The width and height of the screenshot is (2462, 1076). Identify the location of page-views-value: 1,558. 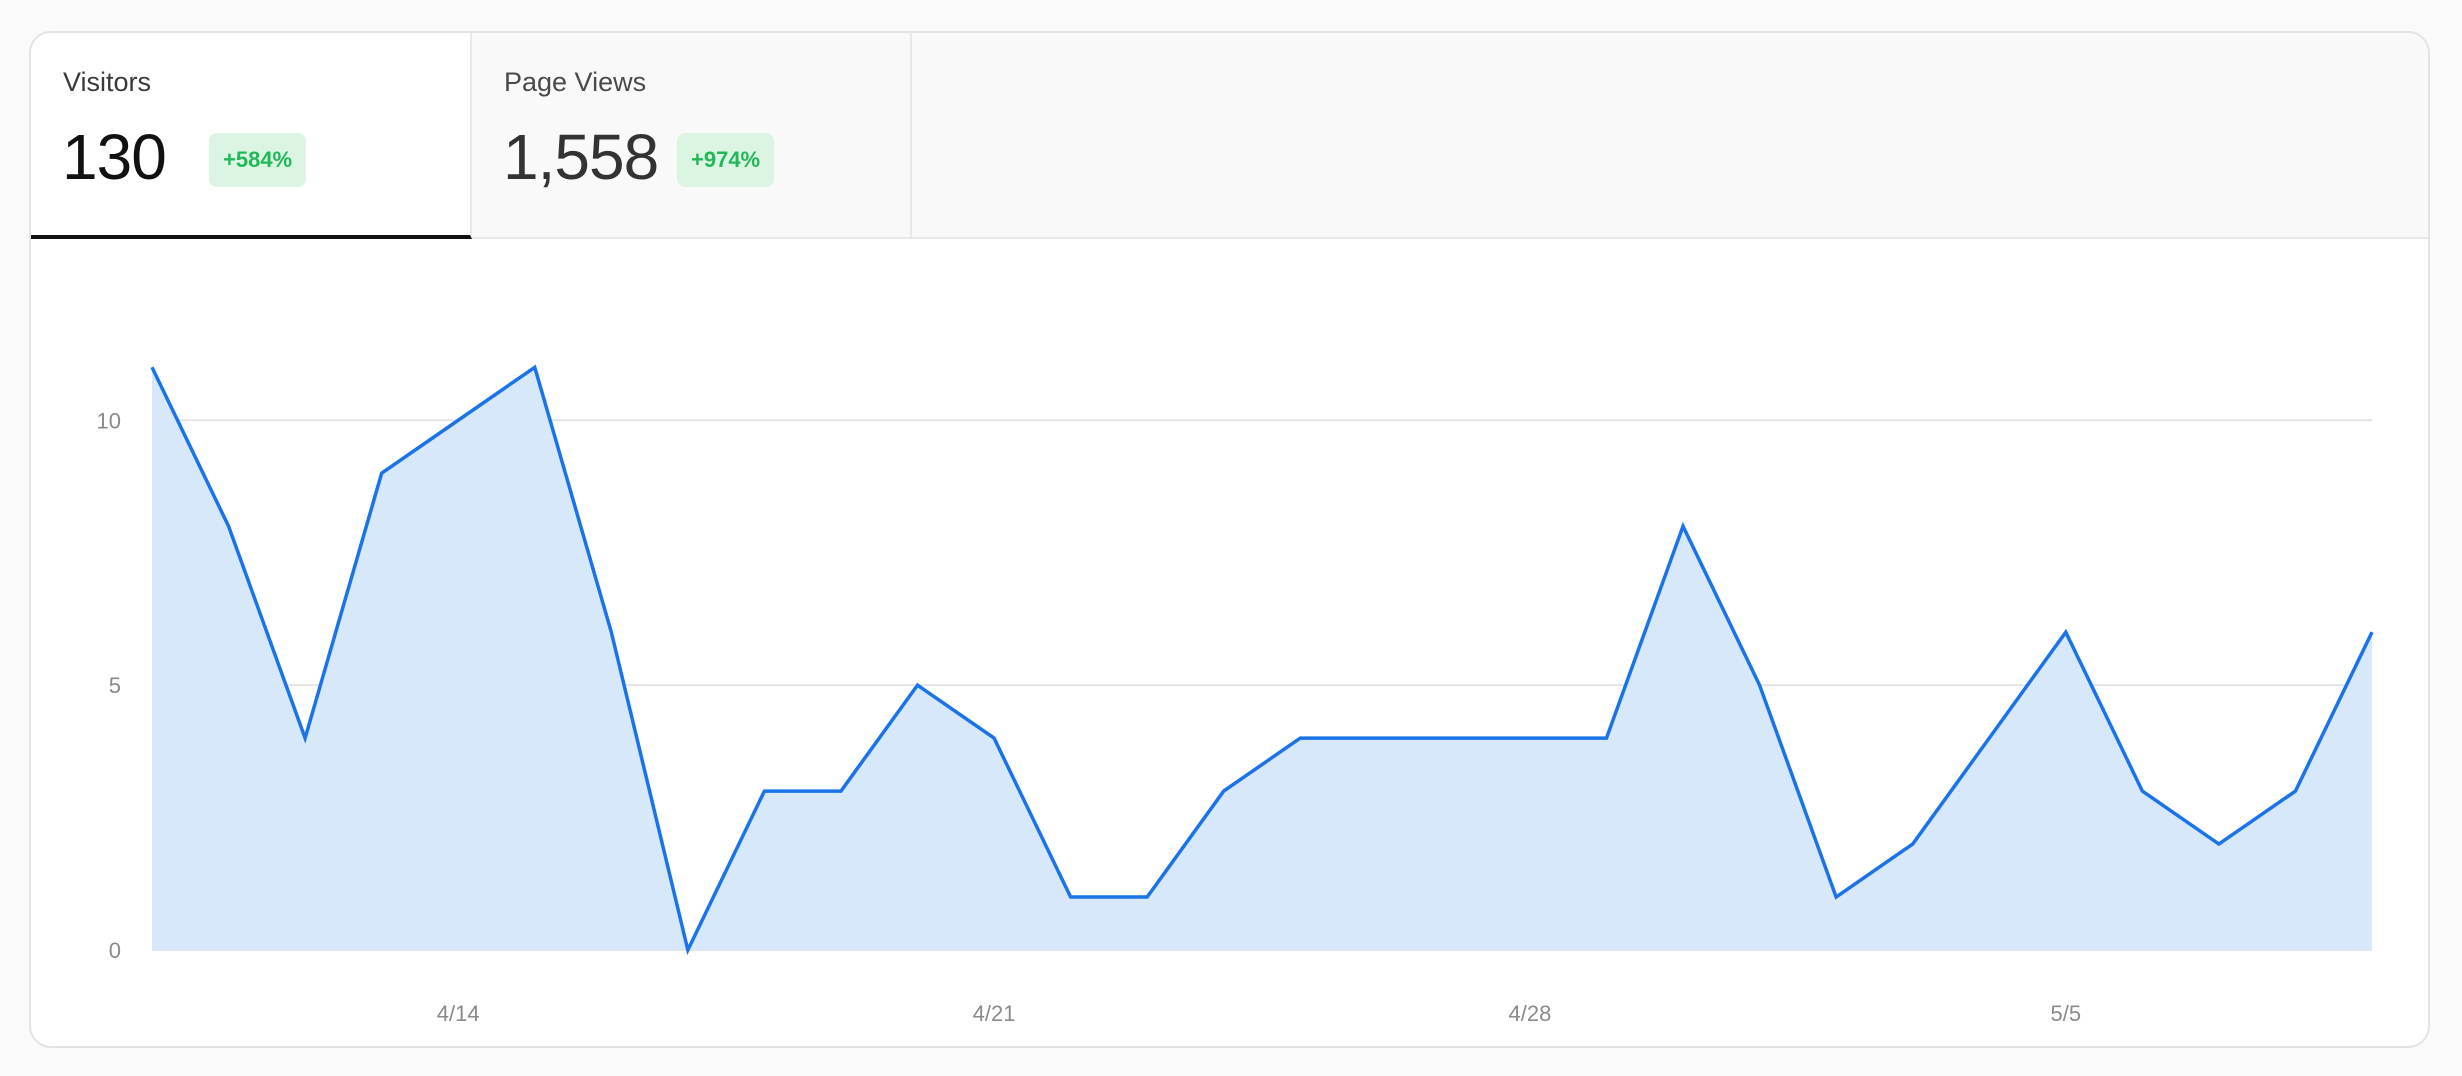
(581, 157).